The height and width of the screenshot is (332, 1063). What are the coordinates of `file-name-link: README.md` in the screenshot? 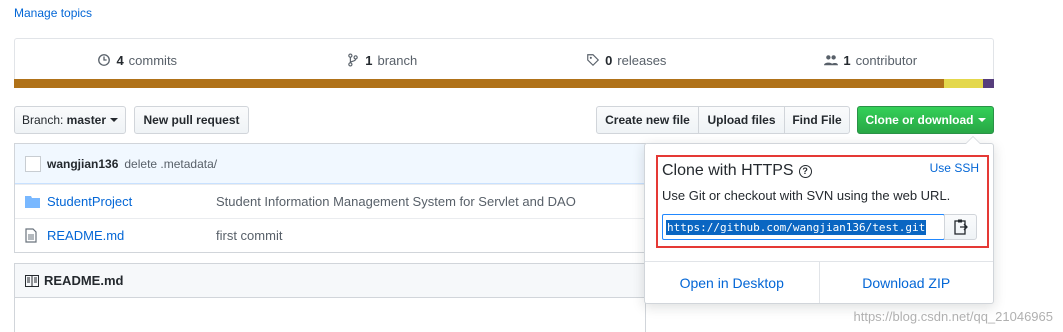 It's located at (131, 235).